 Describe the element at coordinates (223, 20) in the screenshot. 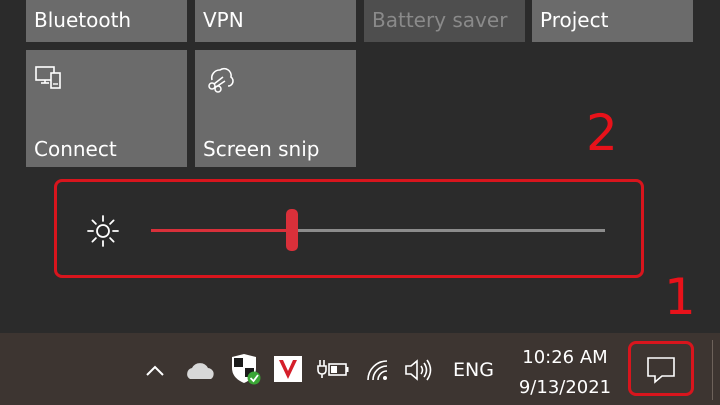

I see `tile-label: VPN` at that location.